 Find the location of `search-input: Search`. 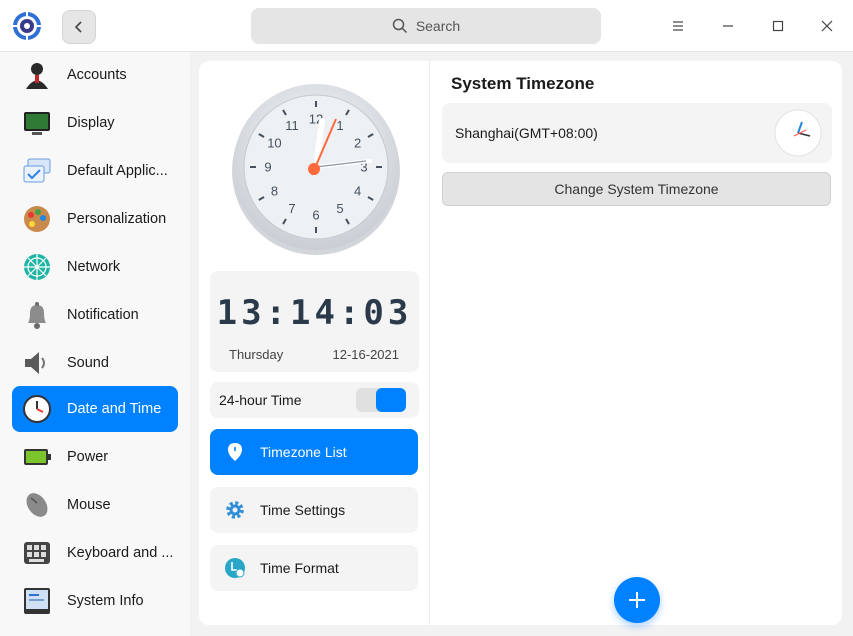

search-input: Search is located at coordinates (426, 26).